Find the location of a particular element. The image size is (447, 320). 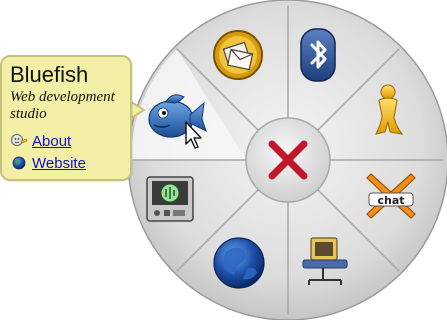

pie-item-mixer is located at coordinates (170, 199).